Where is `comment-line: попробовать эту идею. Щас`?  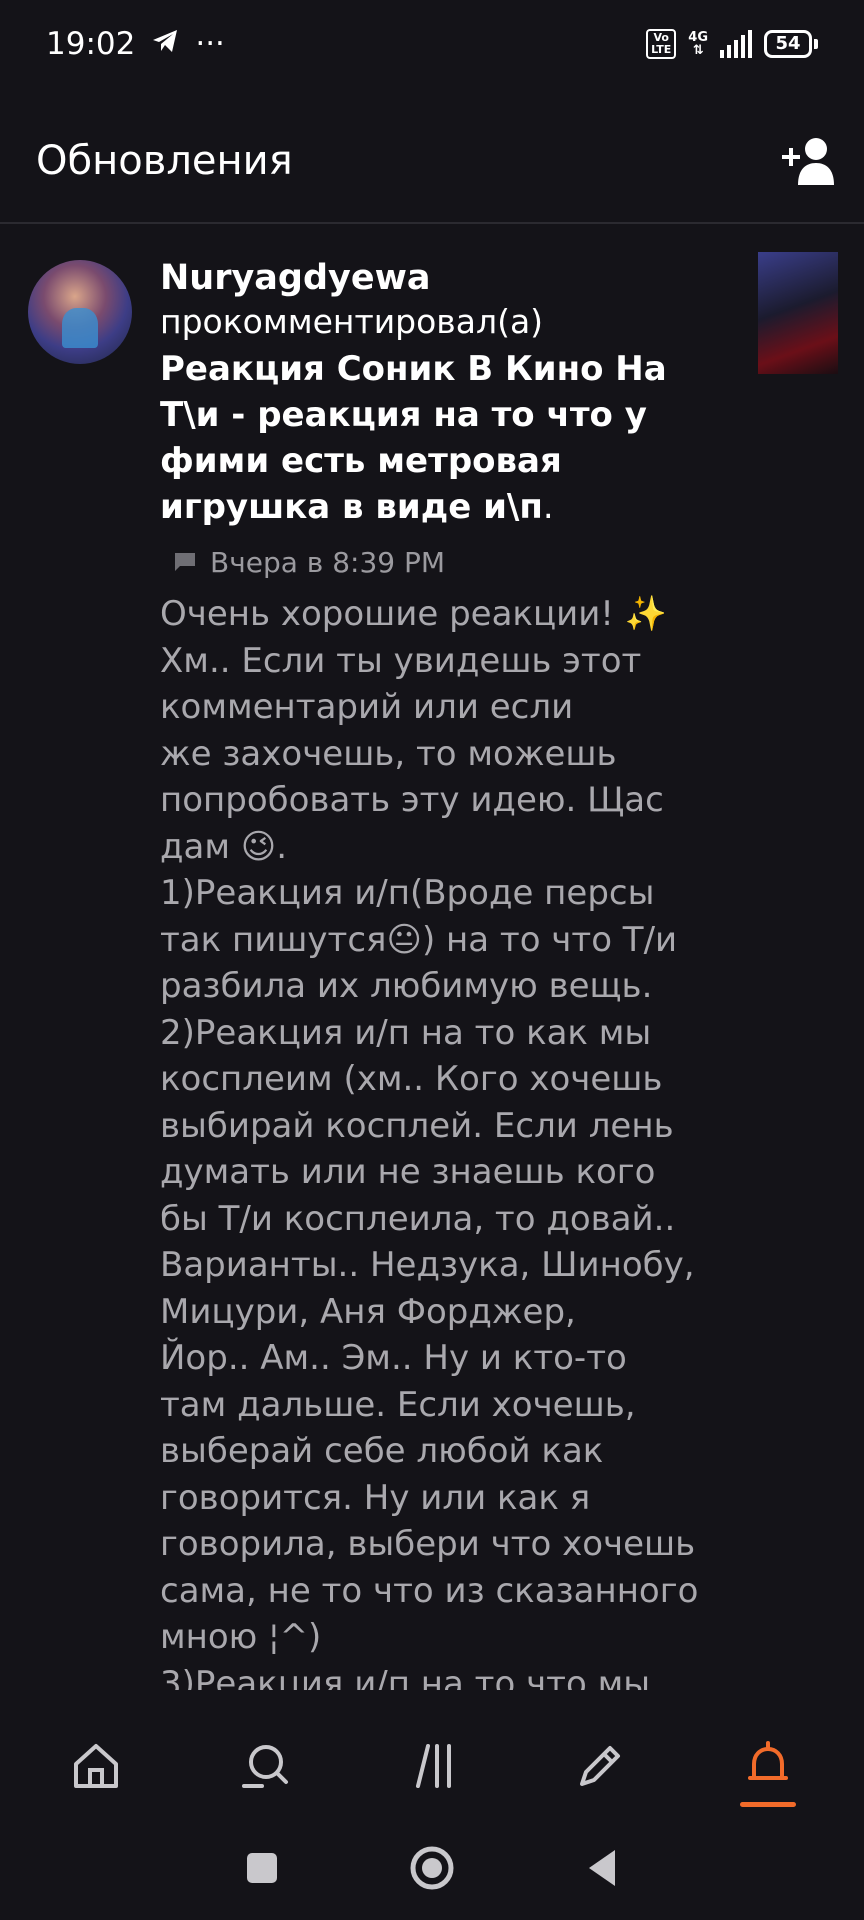
comment-line: попробовать эту идею. Щас is located at coordinates (412, 800).